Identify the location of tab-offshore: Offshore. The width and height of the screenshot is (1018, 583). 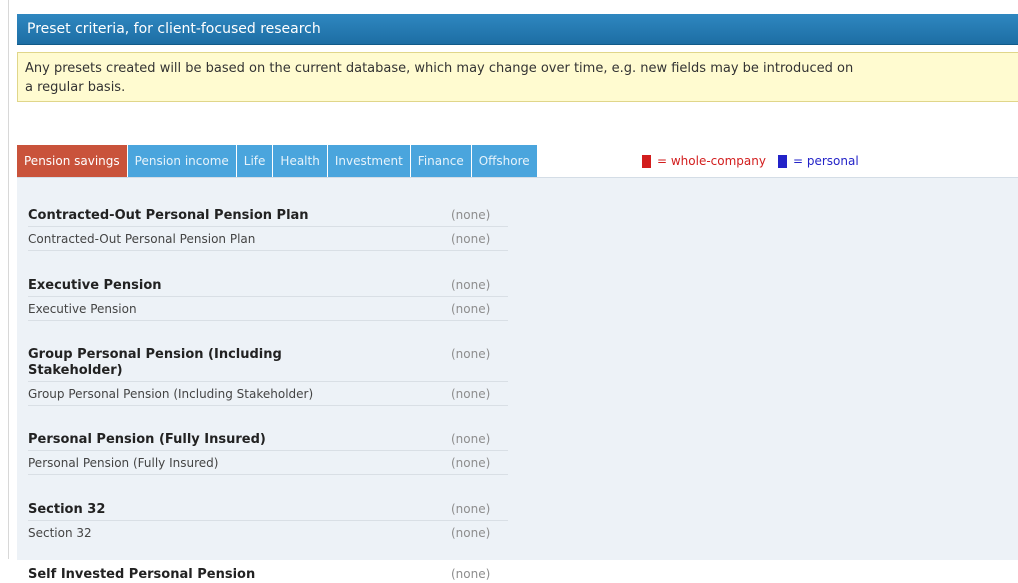
(504, 161).